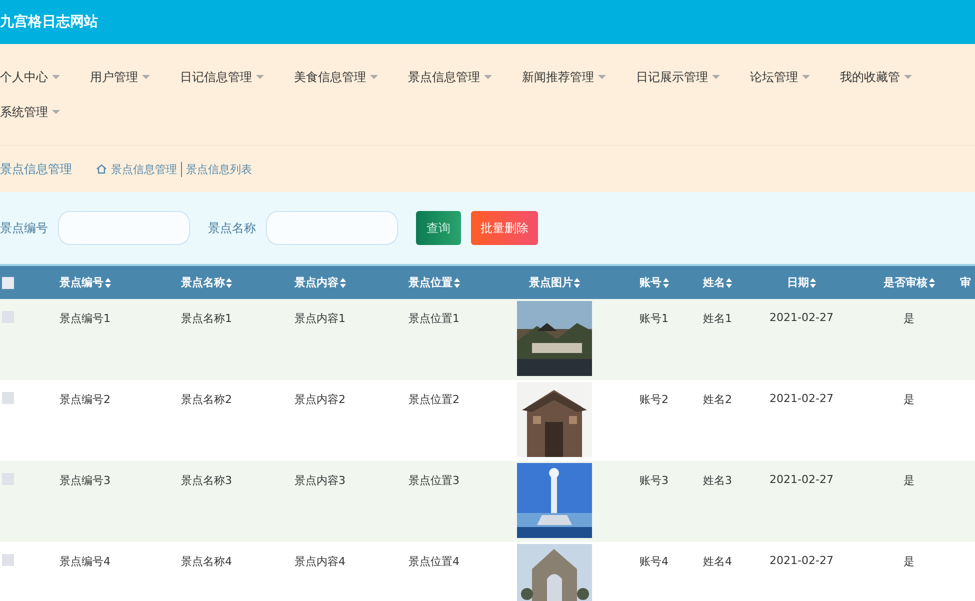  I want to click on nav-menu-item: 用户管理, so click(120, 77).